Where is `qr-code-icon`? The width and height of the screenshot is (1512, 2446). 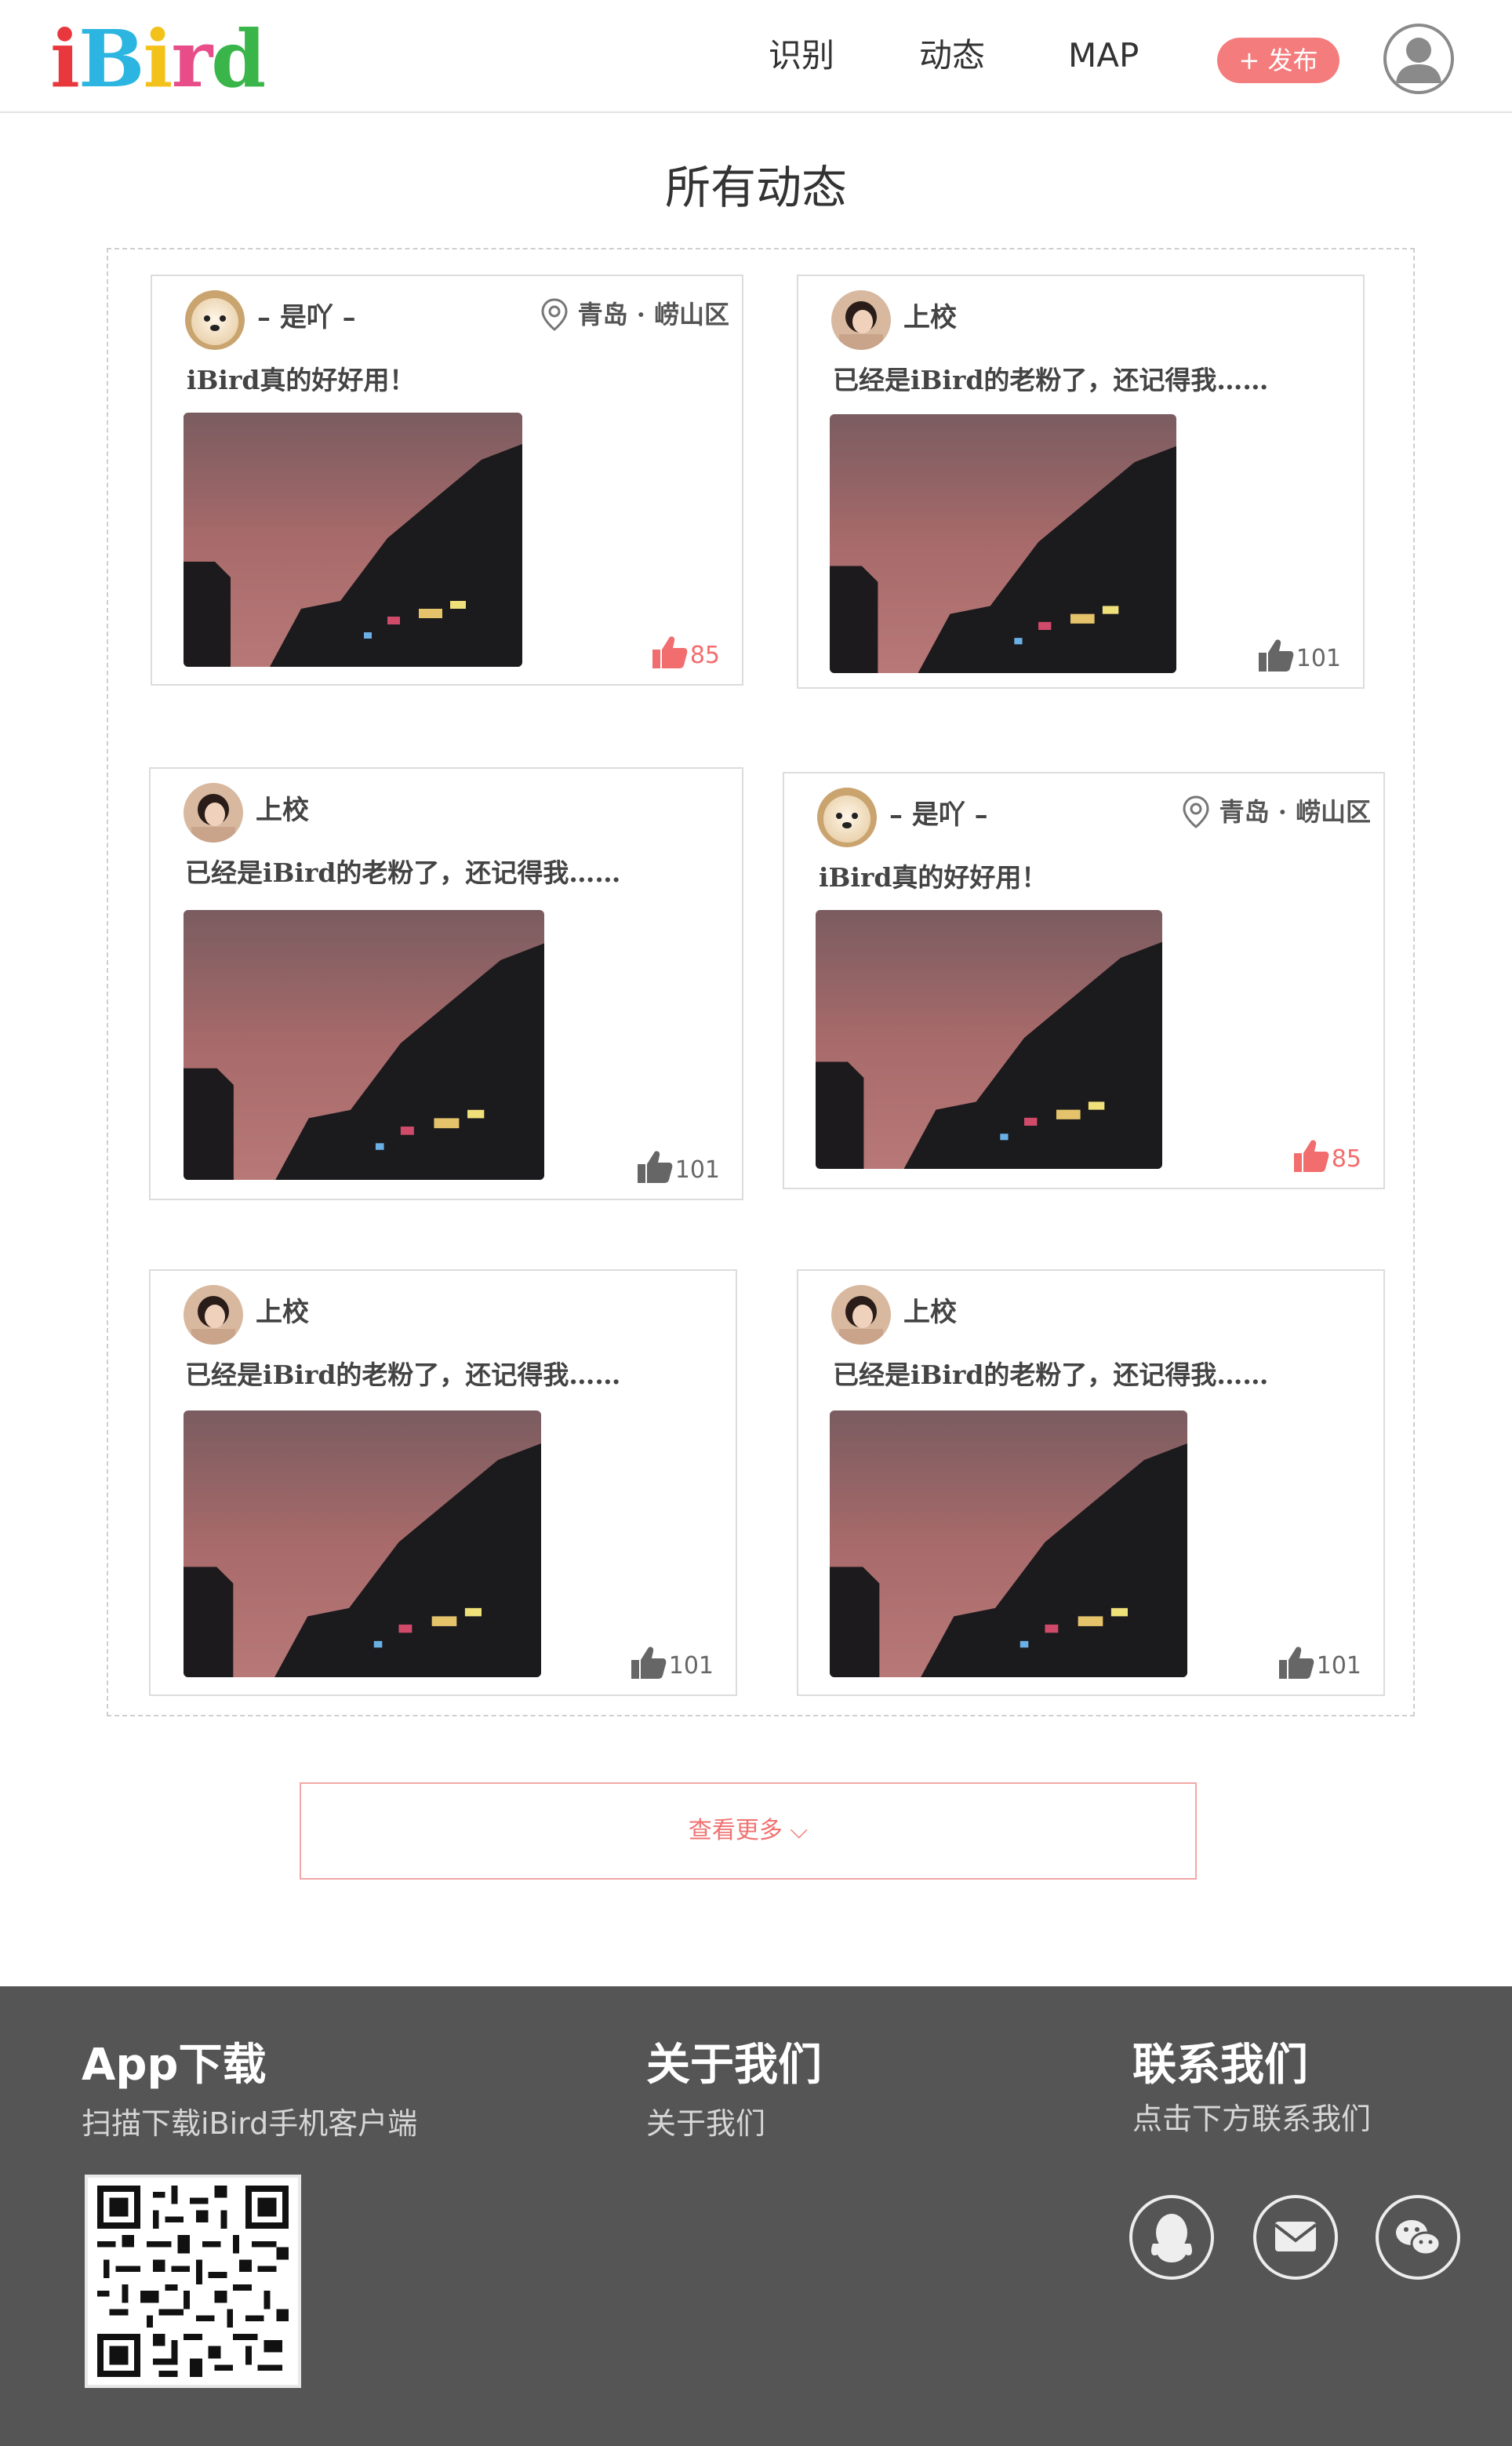 qr-code-icon is located at coordinates (193, 2281).